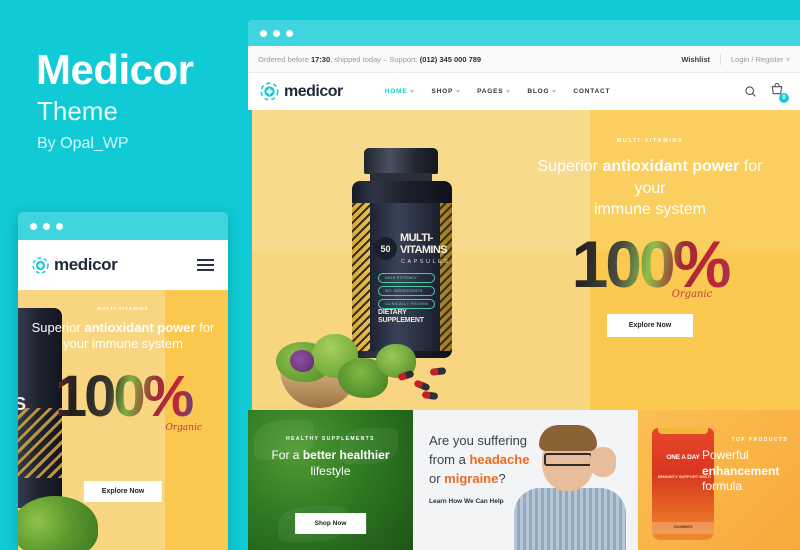 This screenshot has height=550, width=800. I want to click on nav-item-contact: CONTACT, so click(591, 91).